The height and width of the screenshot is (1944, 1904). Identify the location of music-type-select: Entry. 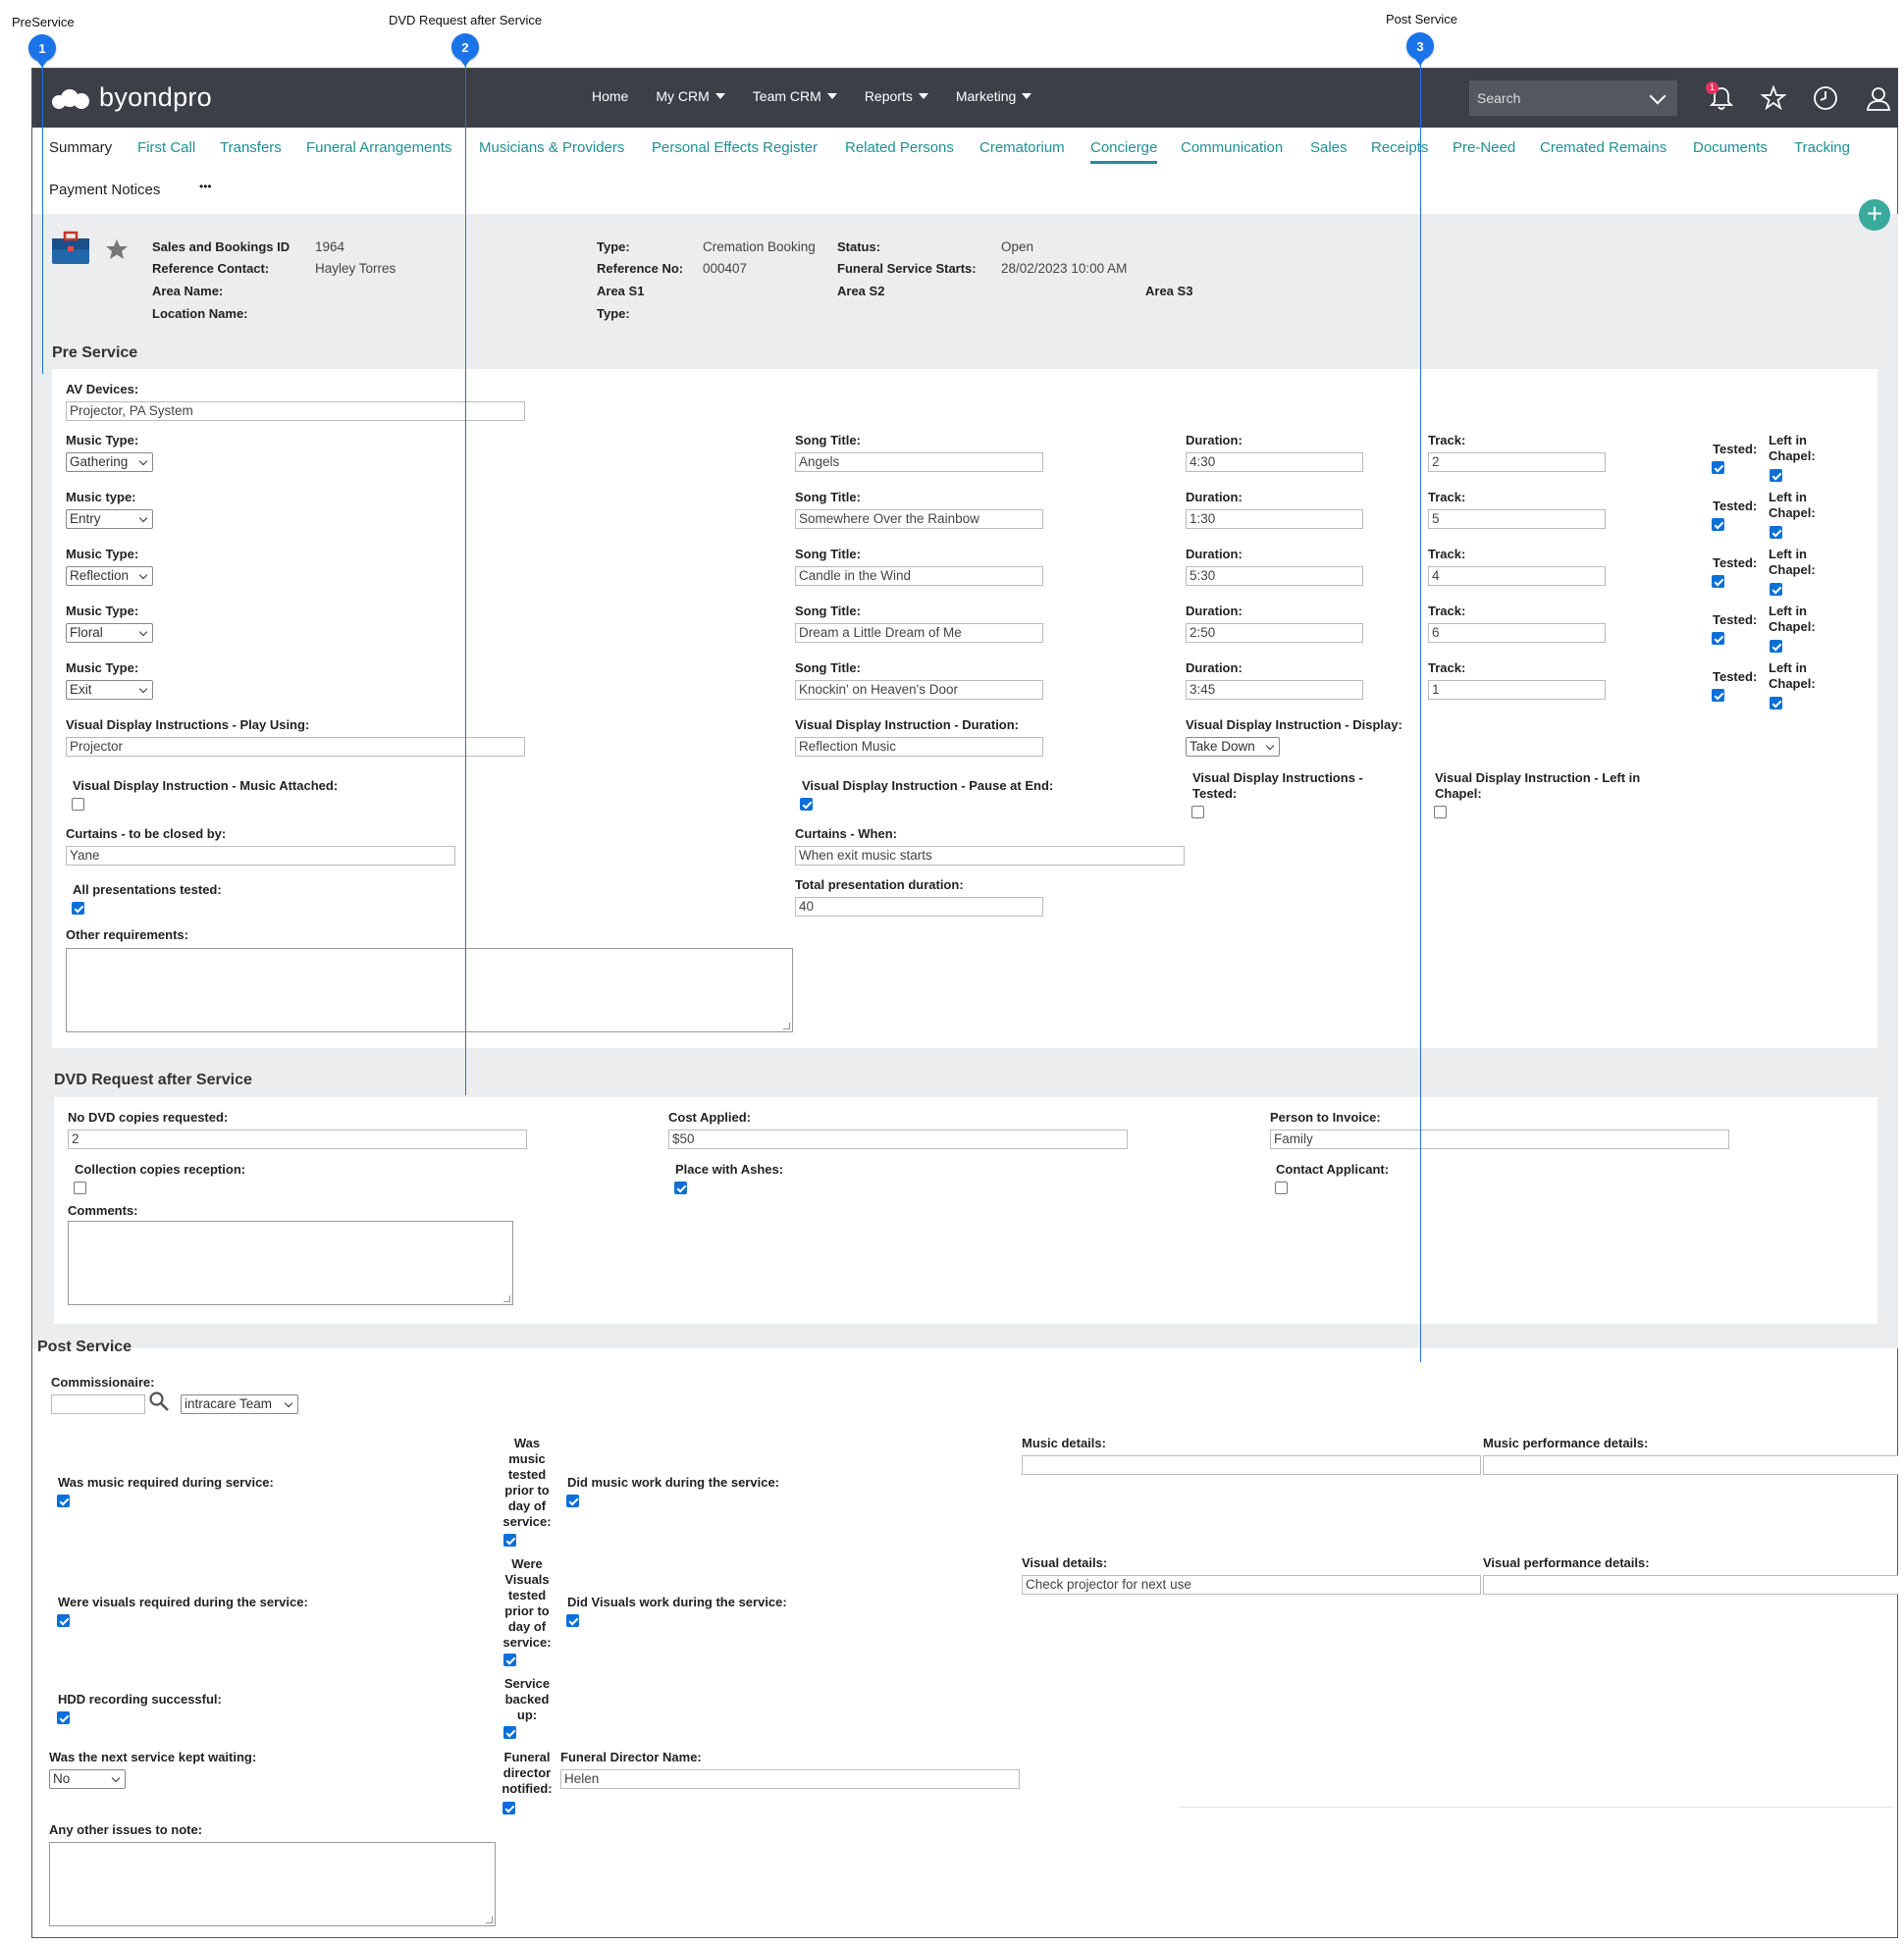
(109, 519).